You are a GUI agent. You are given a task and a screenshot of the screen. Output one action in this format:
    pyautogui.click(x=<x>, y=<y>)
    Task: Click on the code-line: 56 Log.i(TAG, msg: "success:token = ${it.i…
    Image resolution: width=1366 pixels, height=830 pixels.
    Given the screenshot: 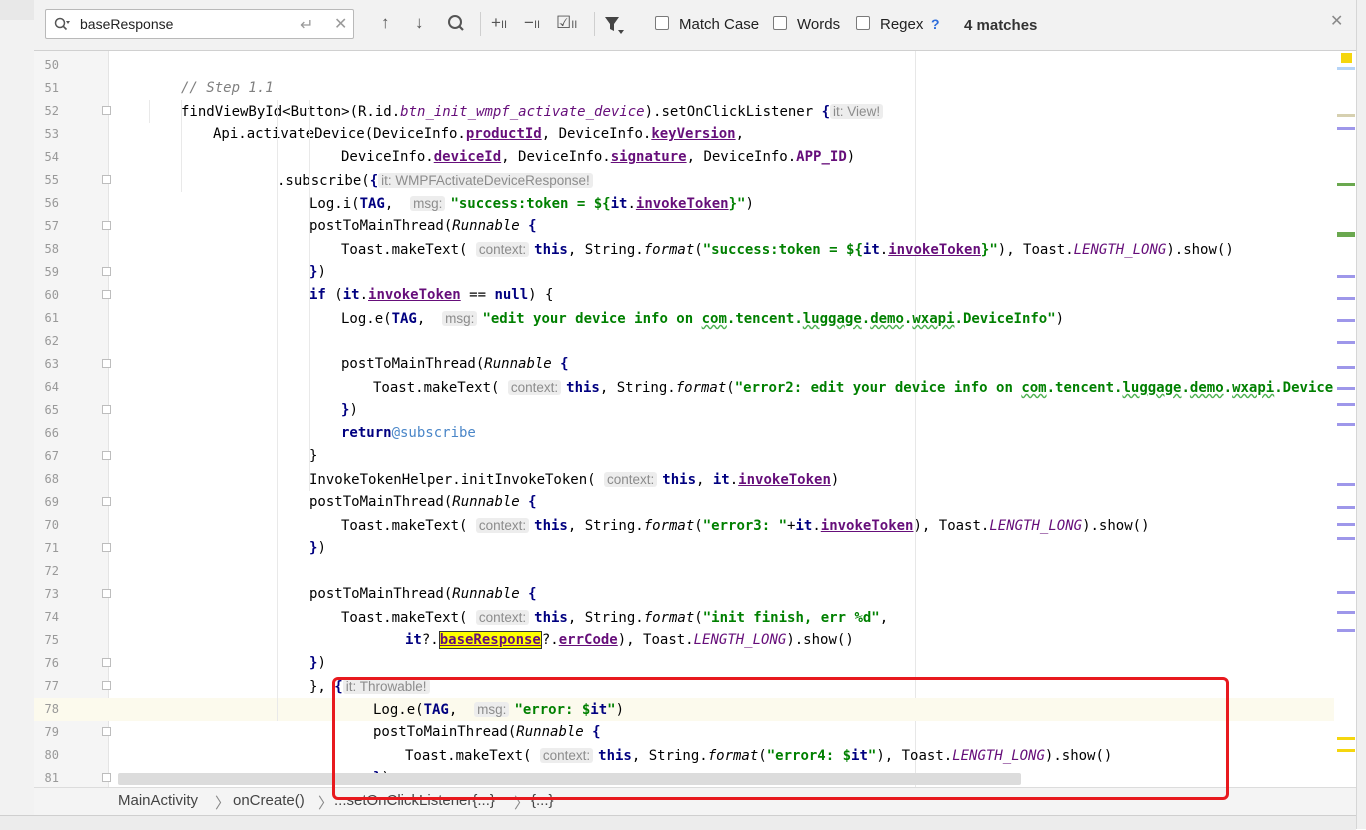 What is the action you would take?
    pyautogui.click(x=684, y=203)
    